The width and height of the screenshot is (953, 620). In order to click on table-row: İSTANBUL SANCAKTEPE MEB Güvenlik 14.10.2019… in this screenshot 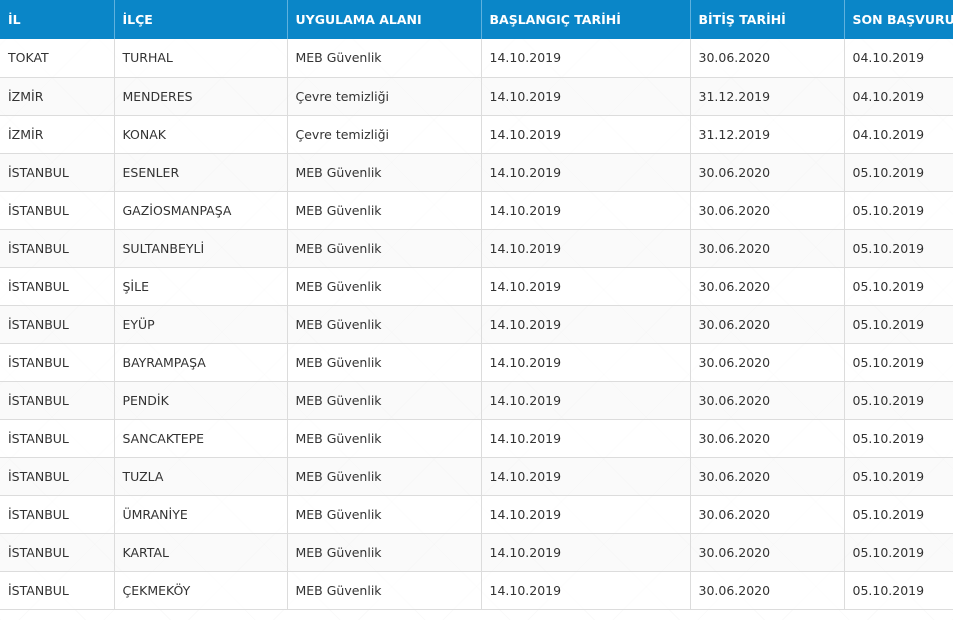, I will do `click(476, 438)`.